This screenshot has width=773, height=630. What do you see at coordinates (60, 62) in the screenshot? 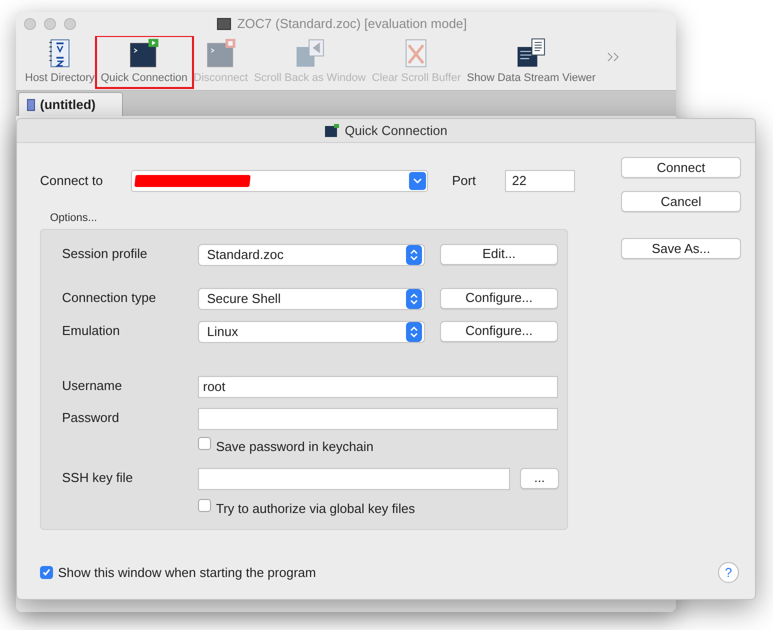
I see `toolbar-button: Host Directory` at bounding box center [60, 62].